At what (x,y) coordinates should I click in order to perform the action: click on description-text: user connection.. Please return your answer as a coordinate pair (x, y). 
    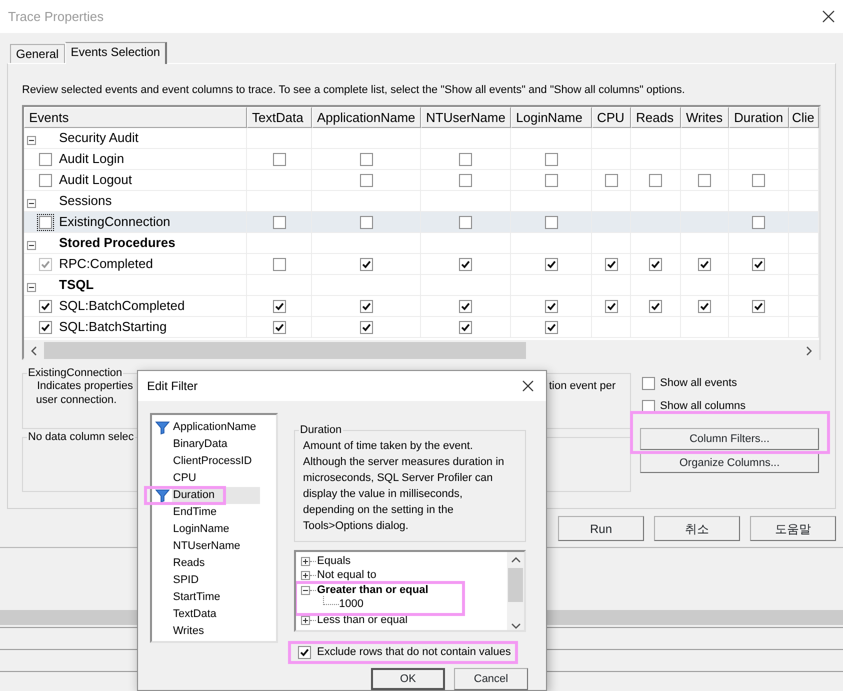
    Looking at the image, I should click on (76, 400).